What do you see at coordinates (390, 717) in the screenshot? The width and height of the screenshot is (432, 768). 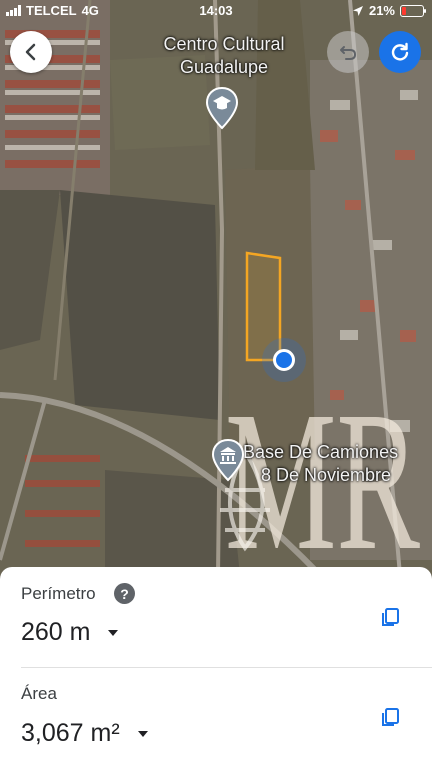 I see `copy-area-button` at bounding box center [390, 717].